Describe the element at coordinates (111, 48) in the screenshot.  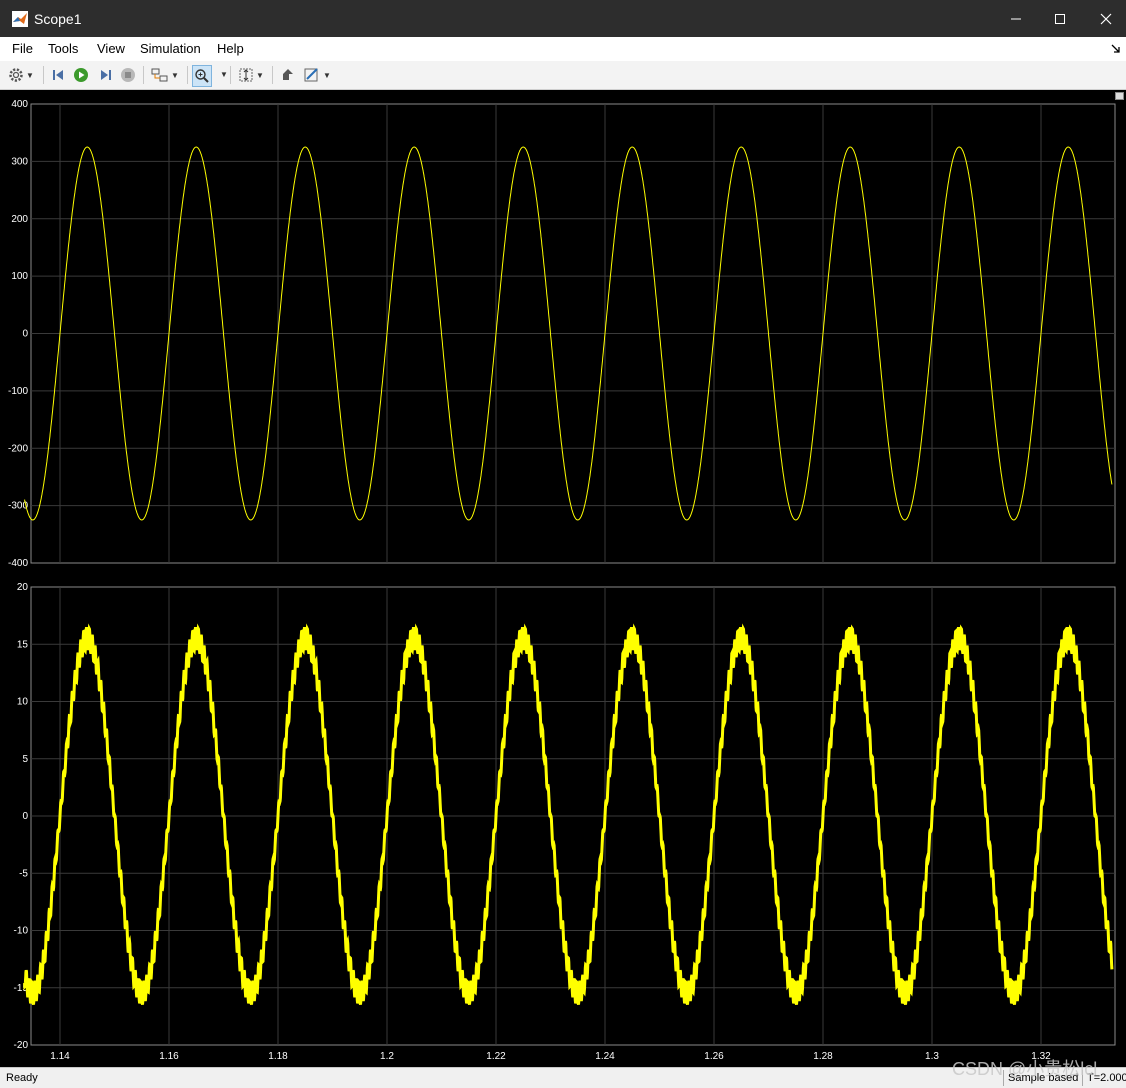
I see `menu-view: View` at that location.